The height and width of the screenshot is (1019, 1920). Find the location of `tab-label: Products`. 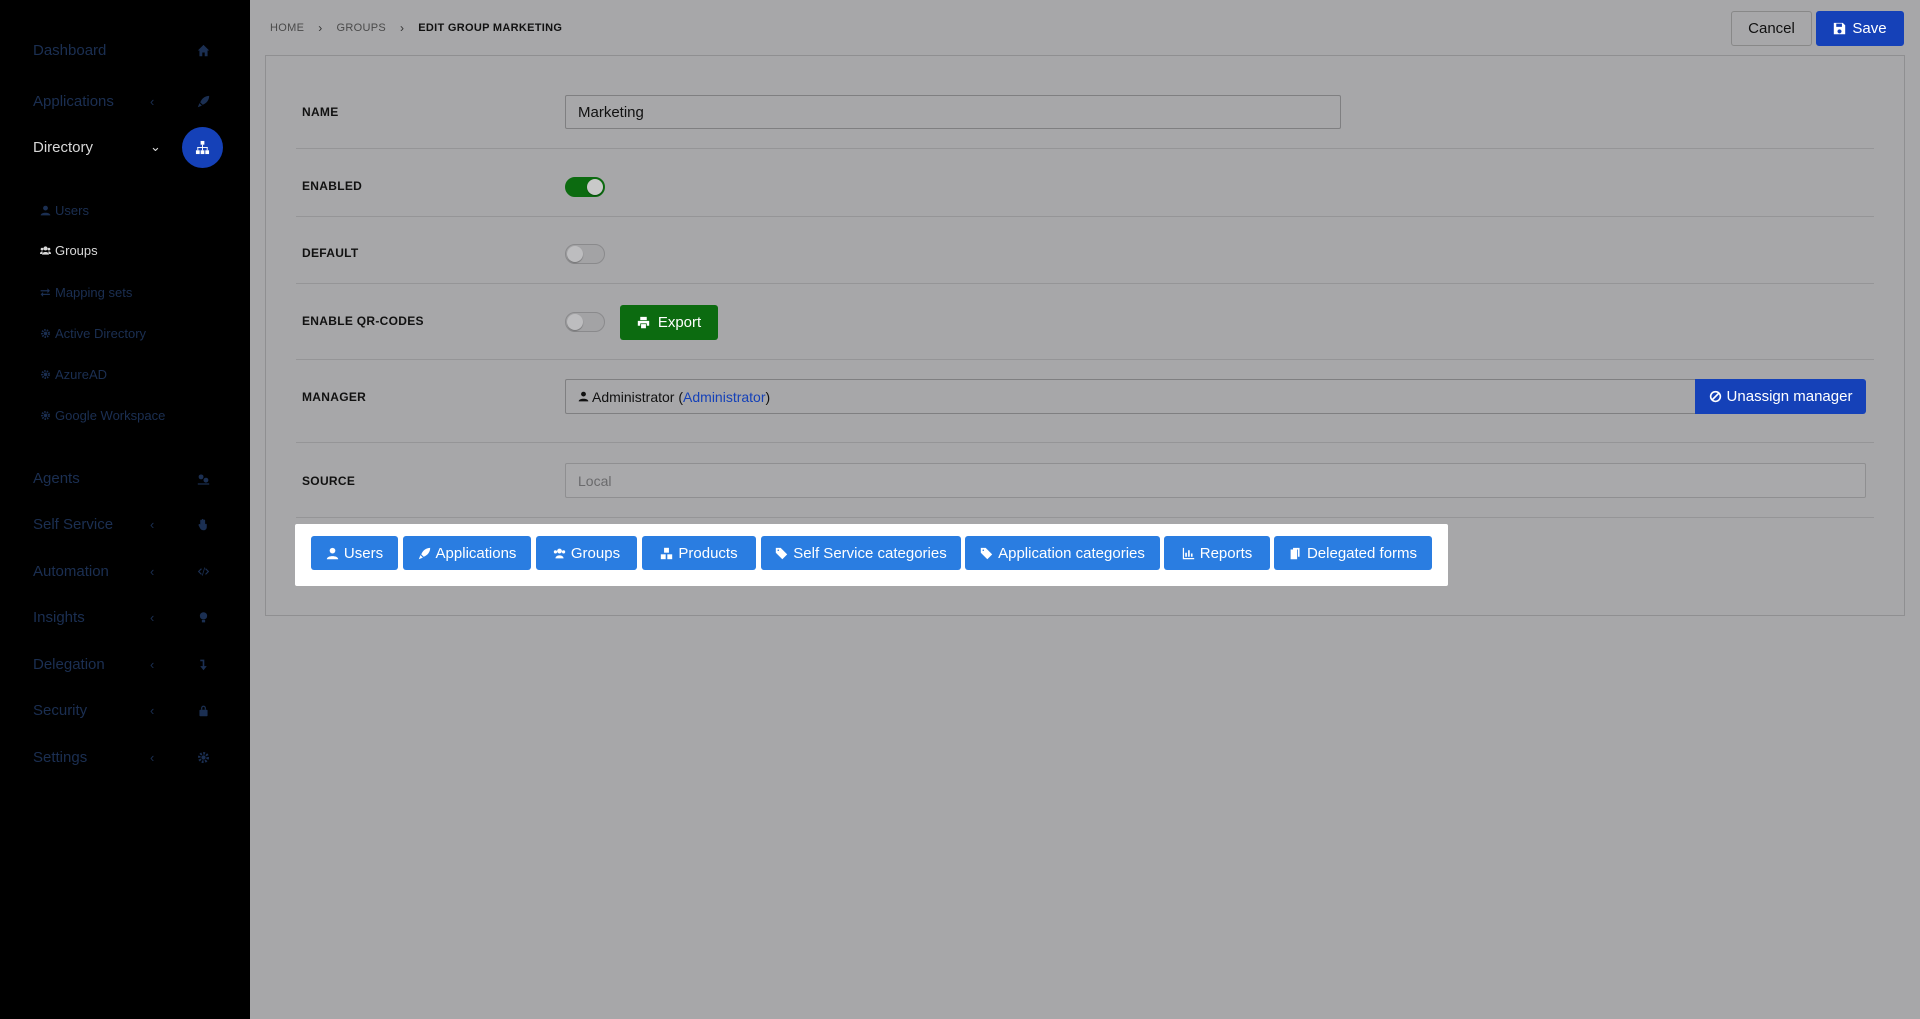

tab-label: Products is located at coordinates (708, 553).